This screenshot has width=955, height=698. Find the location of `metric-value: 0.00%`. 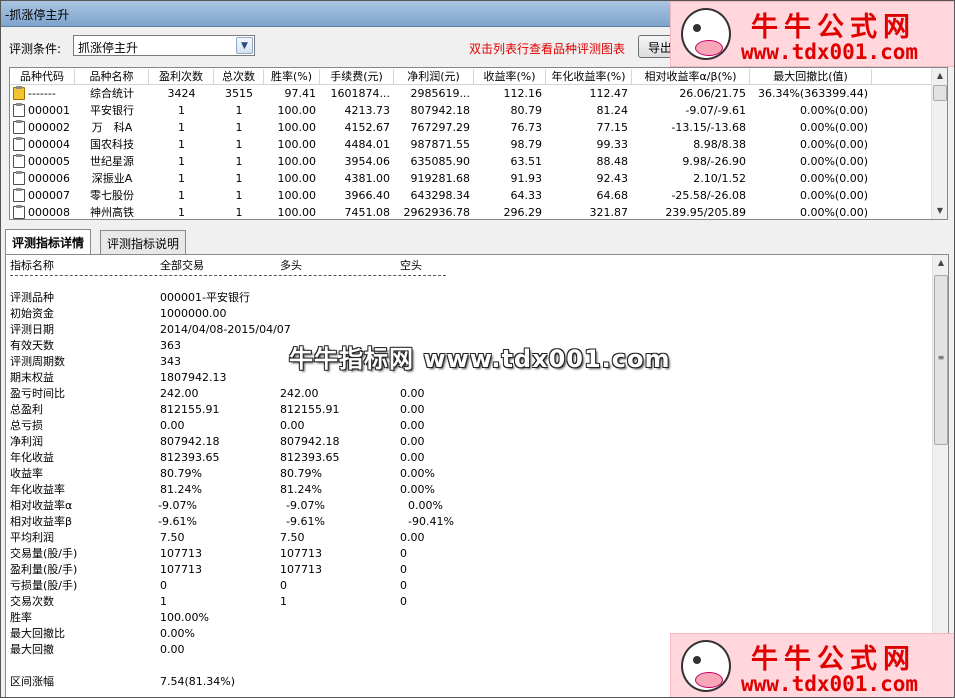

metric-value: 0.00% is located at coordinates (417, 489).